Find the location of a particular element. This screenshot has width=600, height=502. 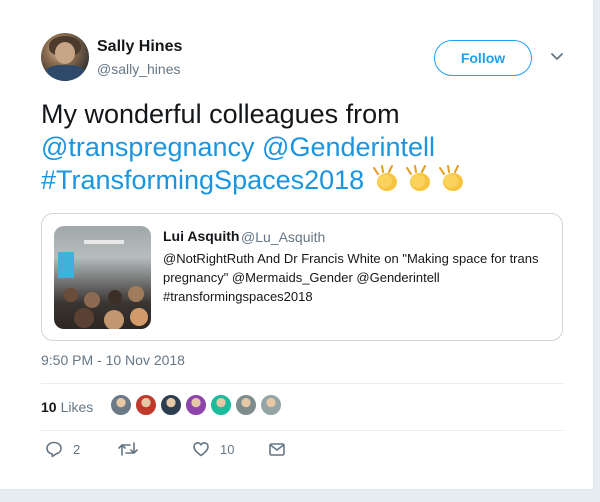

quoted-author-name: Lui Asquith is located at coordinates (201, 236).